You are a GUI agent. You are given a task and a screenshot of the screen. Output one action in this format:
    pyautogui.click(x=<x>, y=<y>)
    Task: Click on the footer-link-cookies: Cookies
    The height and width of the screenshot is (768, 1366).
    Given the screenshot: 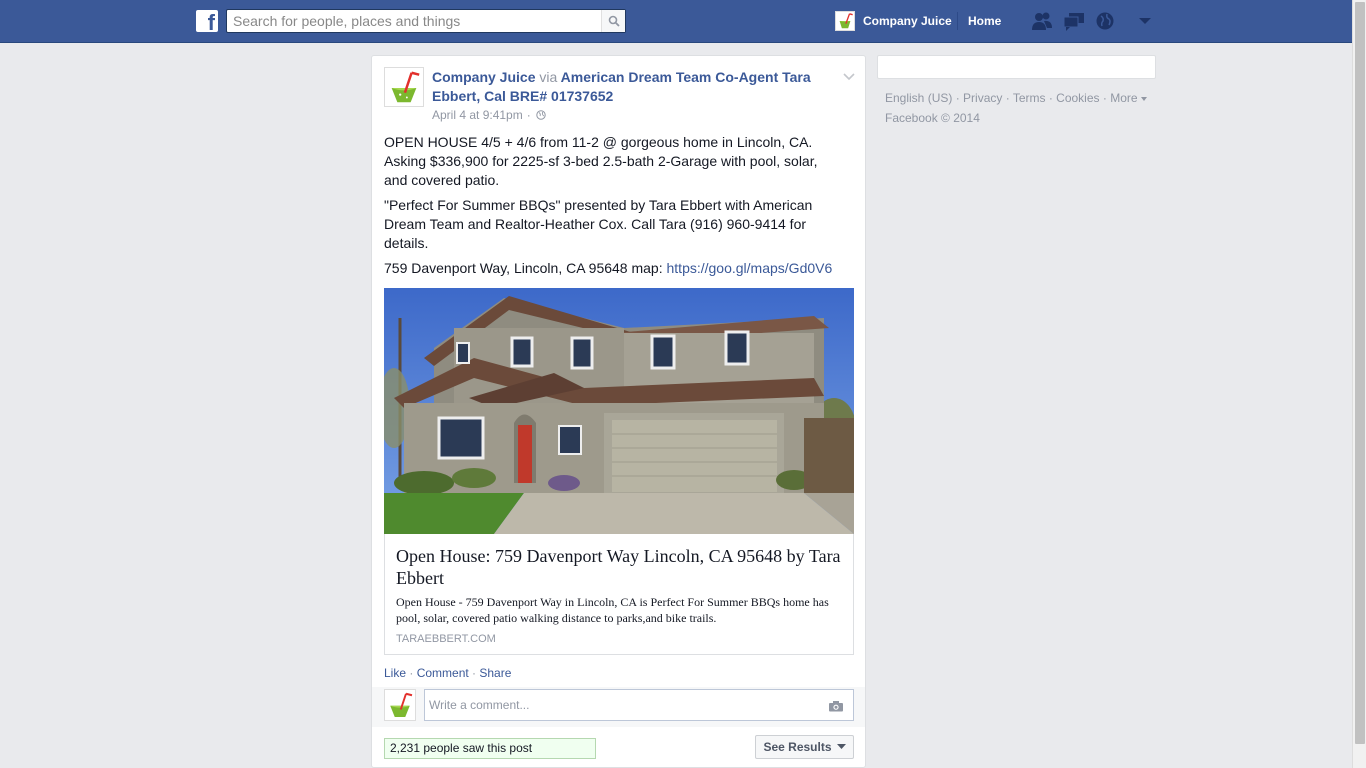 What is the action you would take?
    pyautogui.click(x=1077, y=98)
    